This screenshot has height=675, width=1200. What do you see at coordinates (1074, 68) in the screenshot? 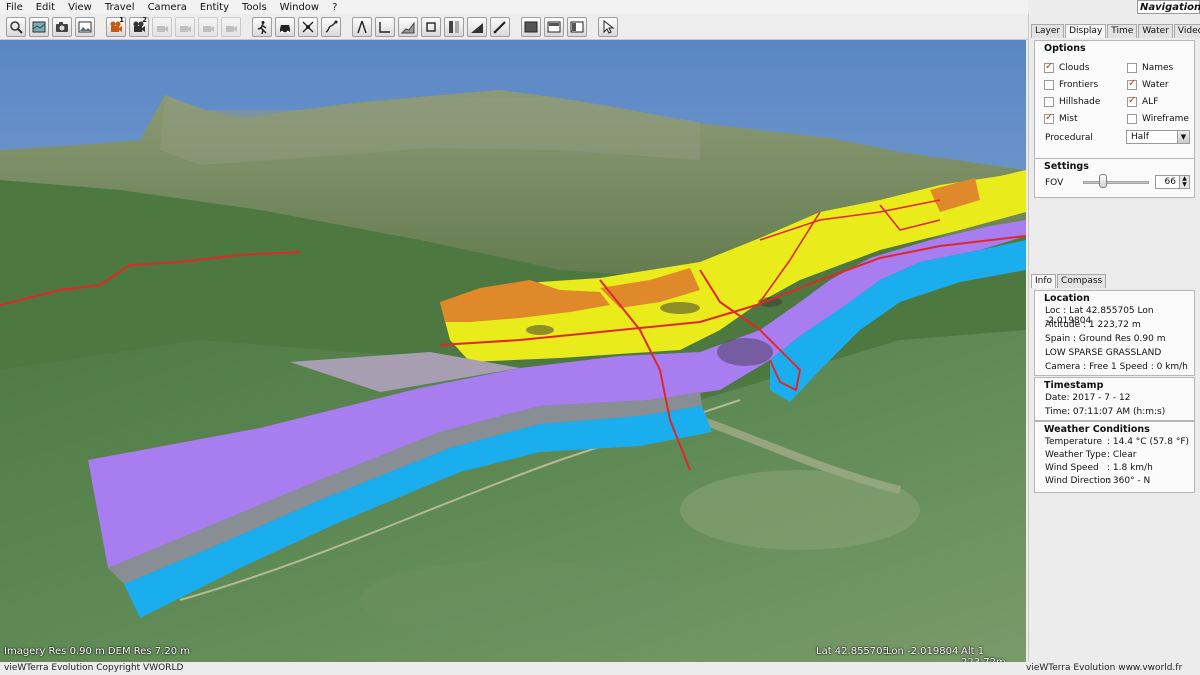
I see `clouds-label: Clouds` at bounding box center [1074, 68].